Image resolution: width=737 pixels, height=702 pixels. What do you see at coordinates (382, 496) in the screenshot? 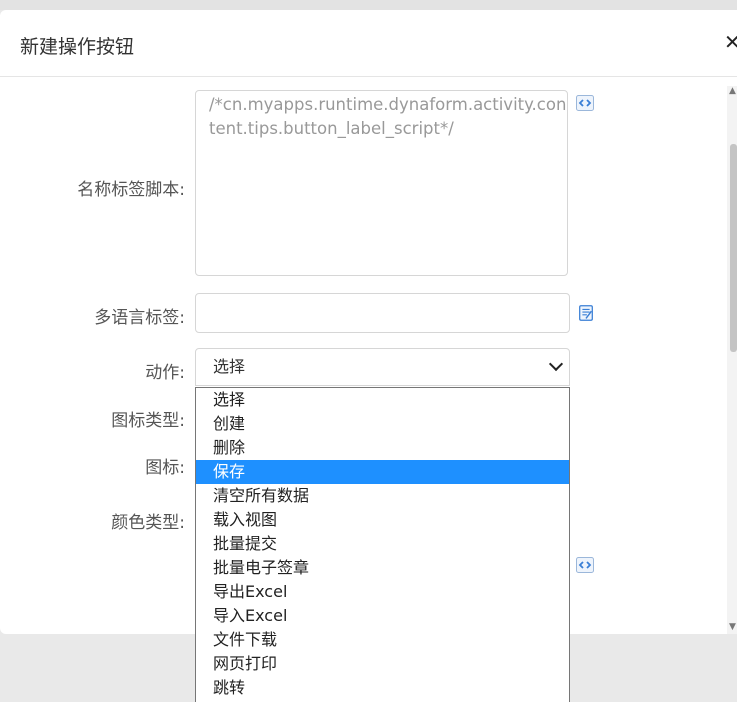
I see `dropdown-option: 清空所有数据` at bounding box center [382, 496].